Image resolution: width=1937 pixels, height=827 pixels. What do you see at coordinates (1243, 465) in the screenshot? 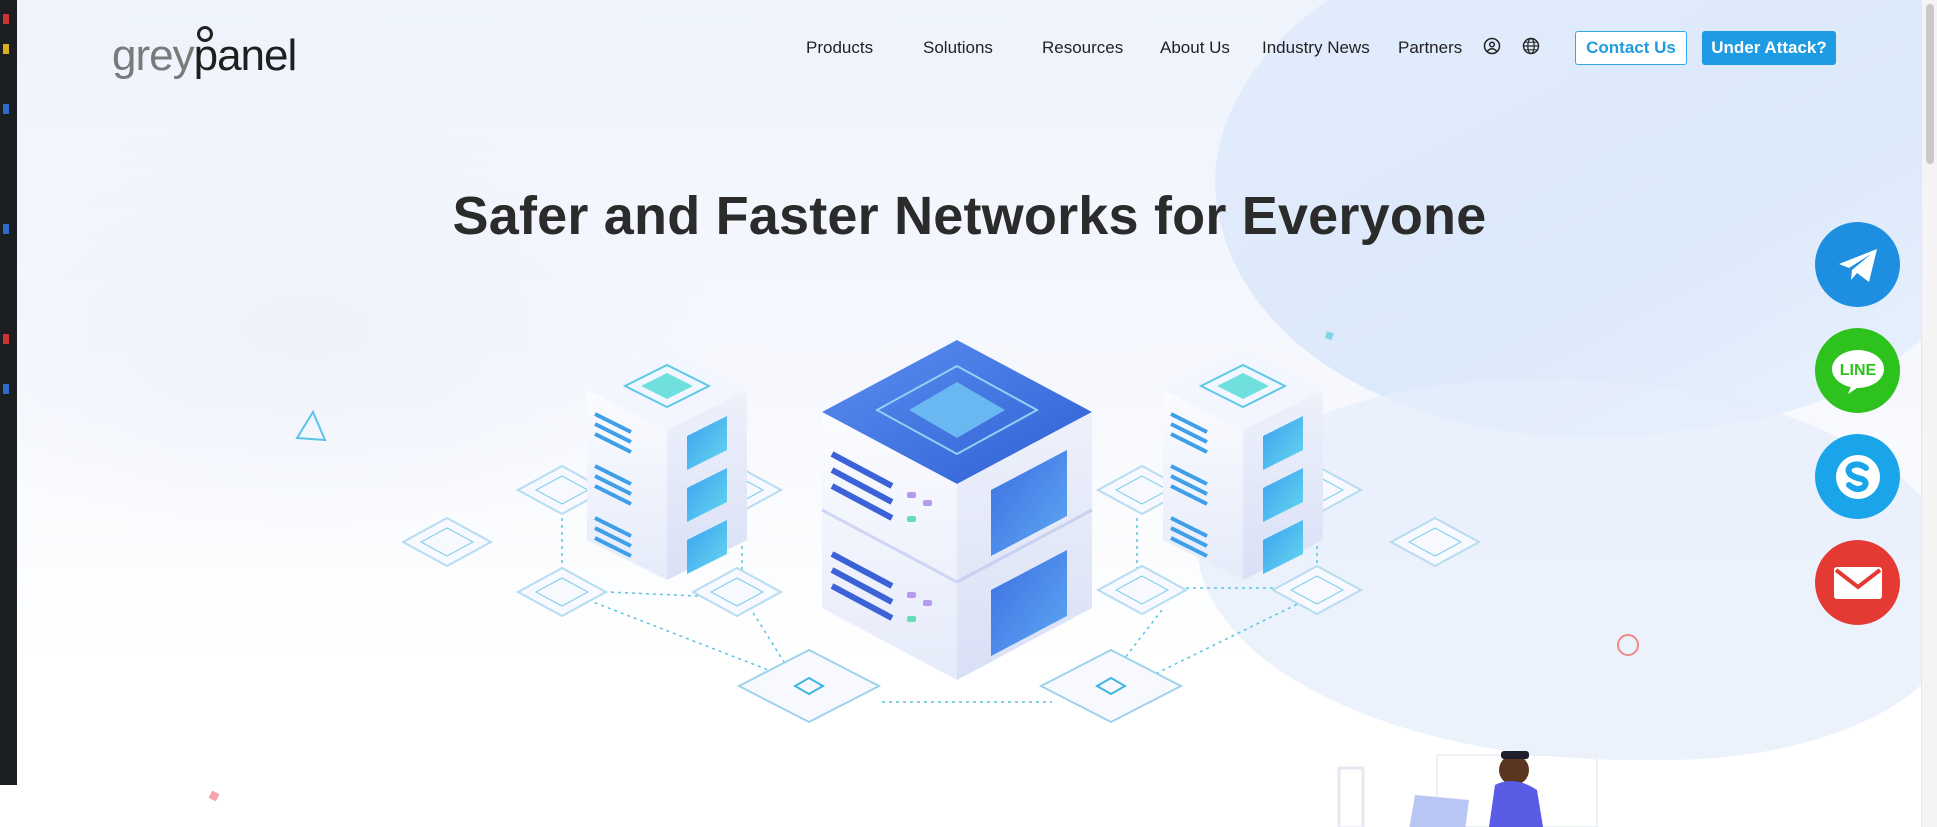
I see `server-stack-right` at bounding box center [1243, 465].